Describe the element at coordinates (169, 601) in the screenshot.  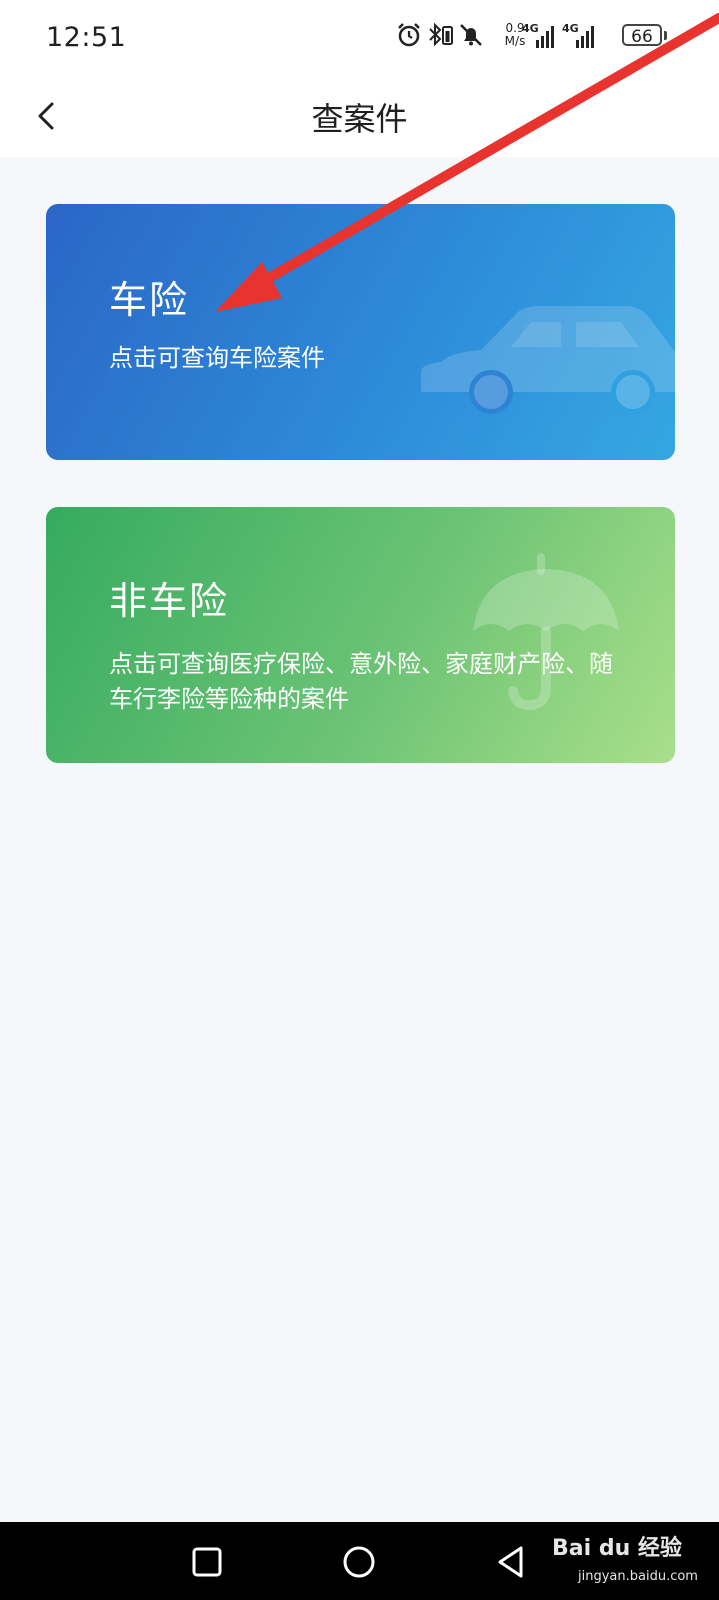
I see `non-car-insurance-title: 非车险` at that location.